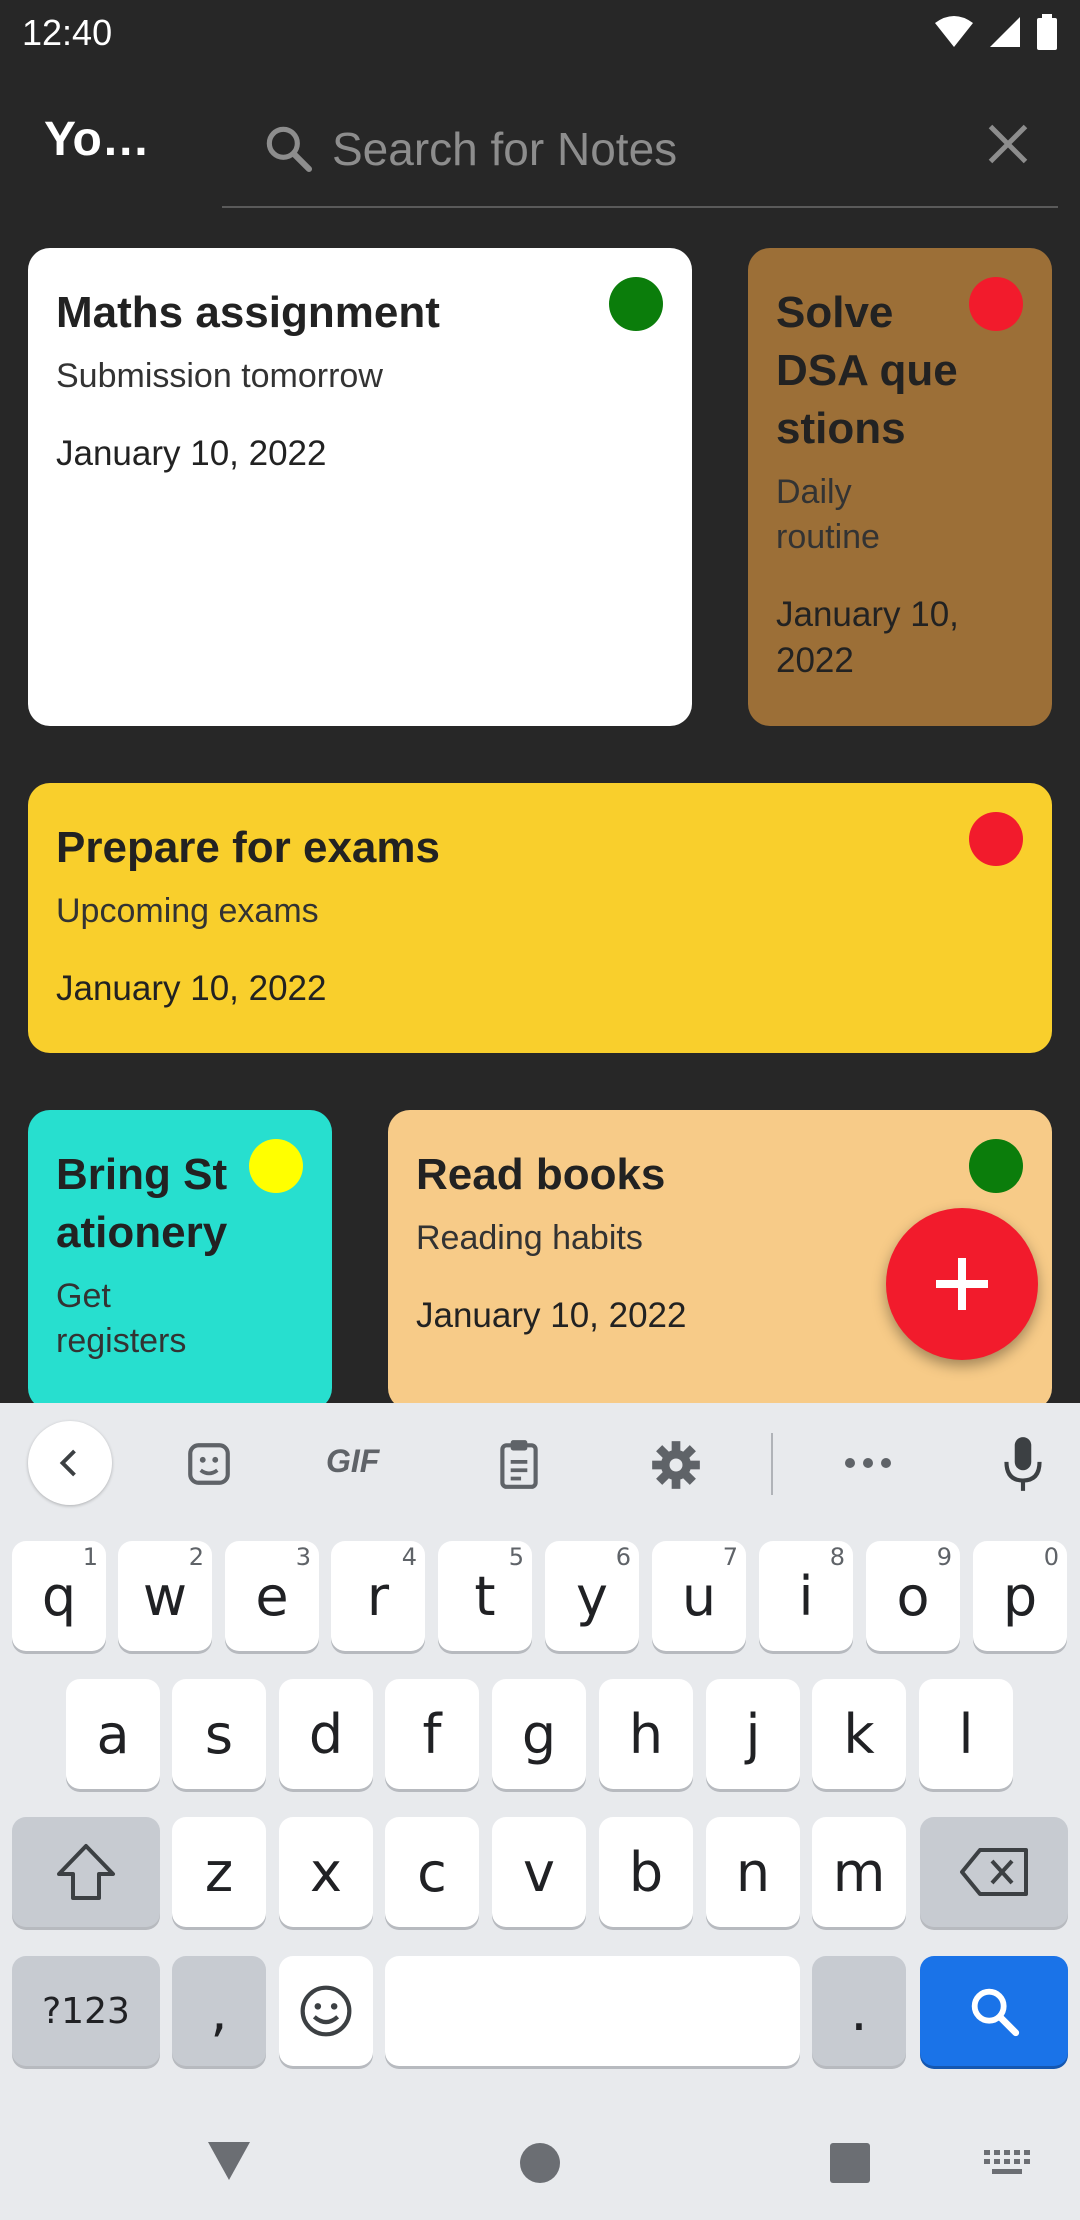  Describe the element at coordinates (868, 1463) in the screenshot. I see `more-icon` at that location.